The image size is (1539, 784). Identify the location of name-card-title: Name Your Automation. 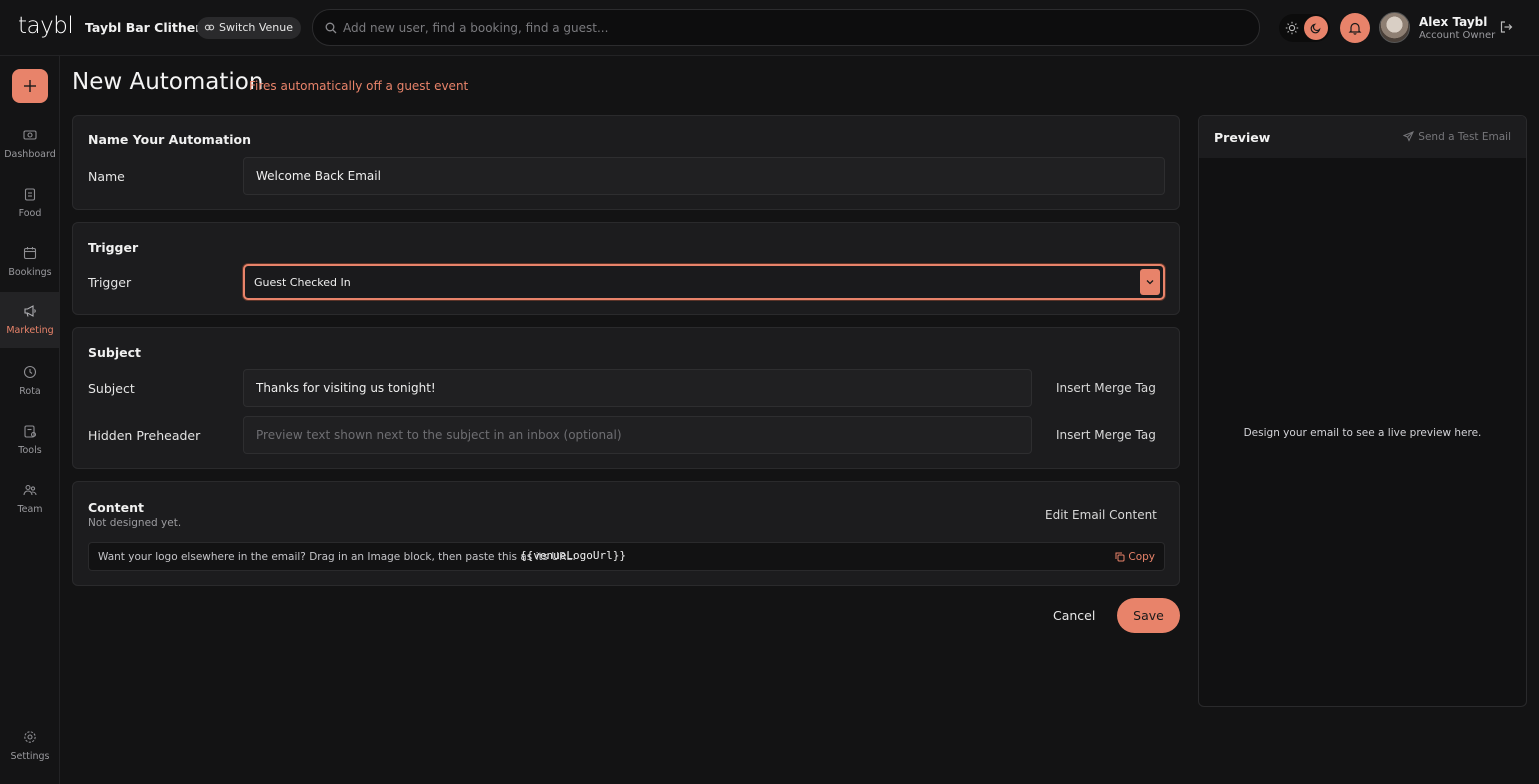
(170, 139).